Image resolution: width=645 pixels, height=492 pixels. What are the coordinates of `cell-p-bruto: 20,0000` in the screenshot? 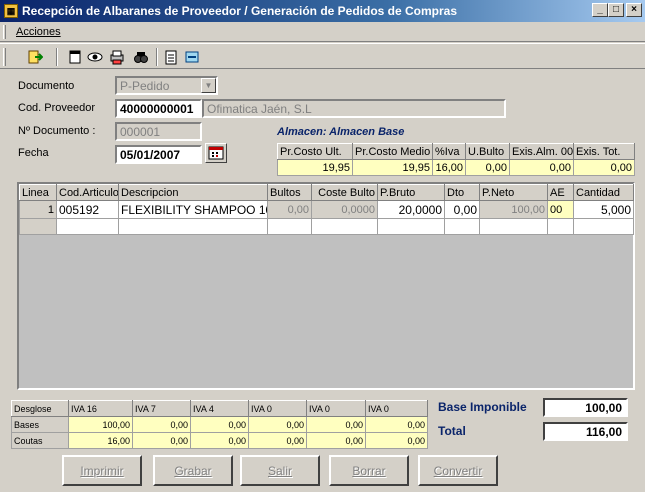 It's located at (411, 209).